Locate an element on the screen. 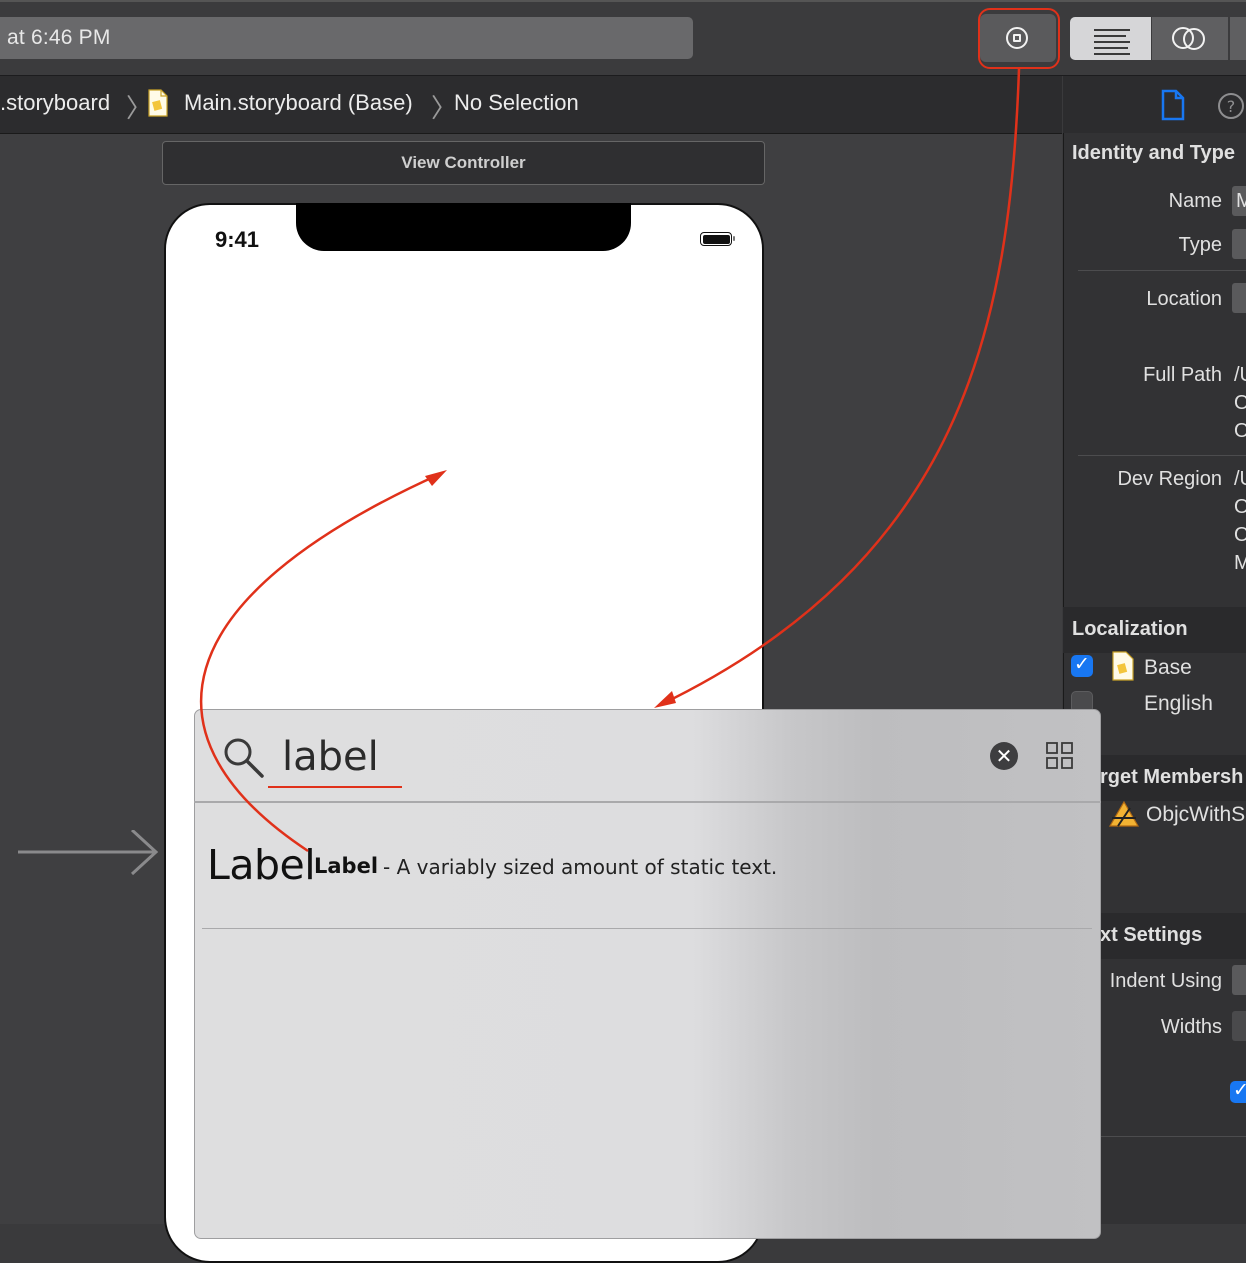 The width and height of the screenshot is (1246, 1263). search-text-annotation-underline is located at coordinates (335, 787).